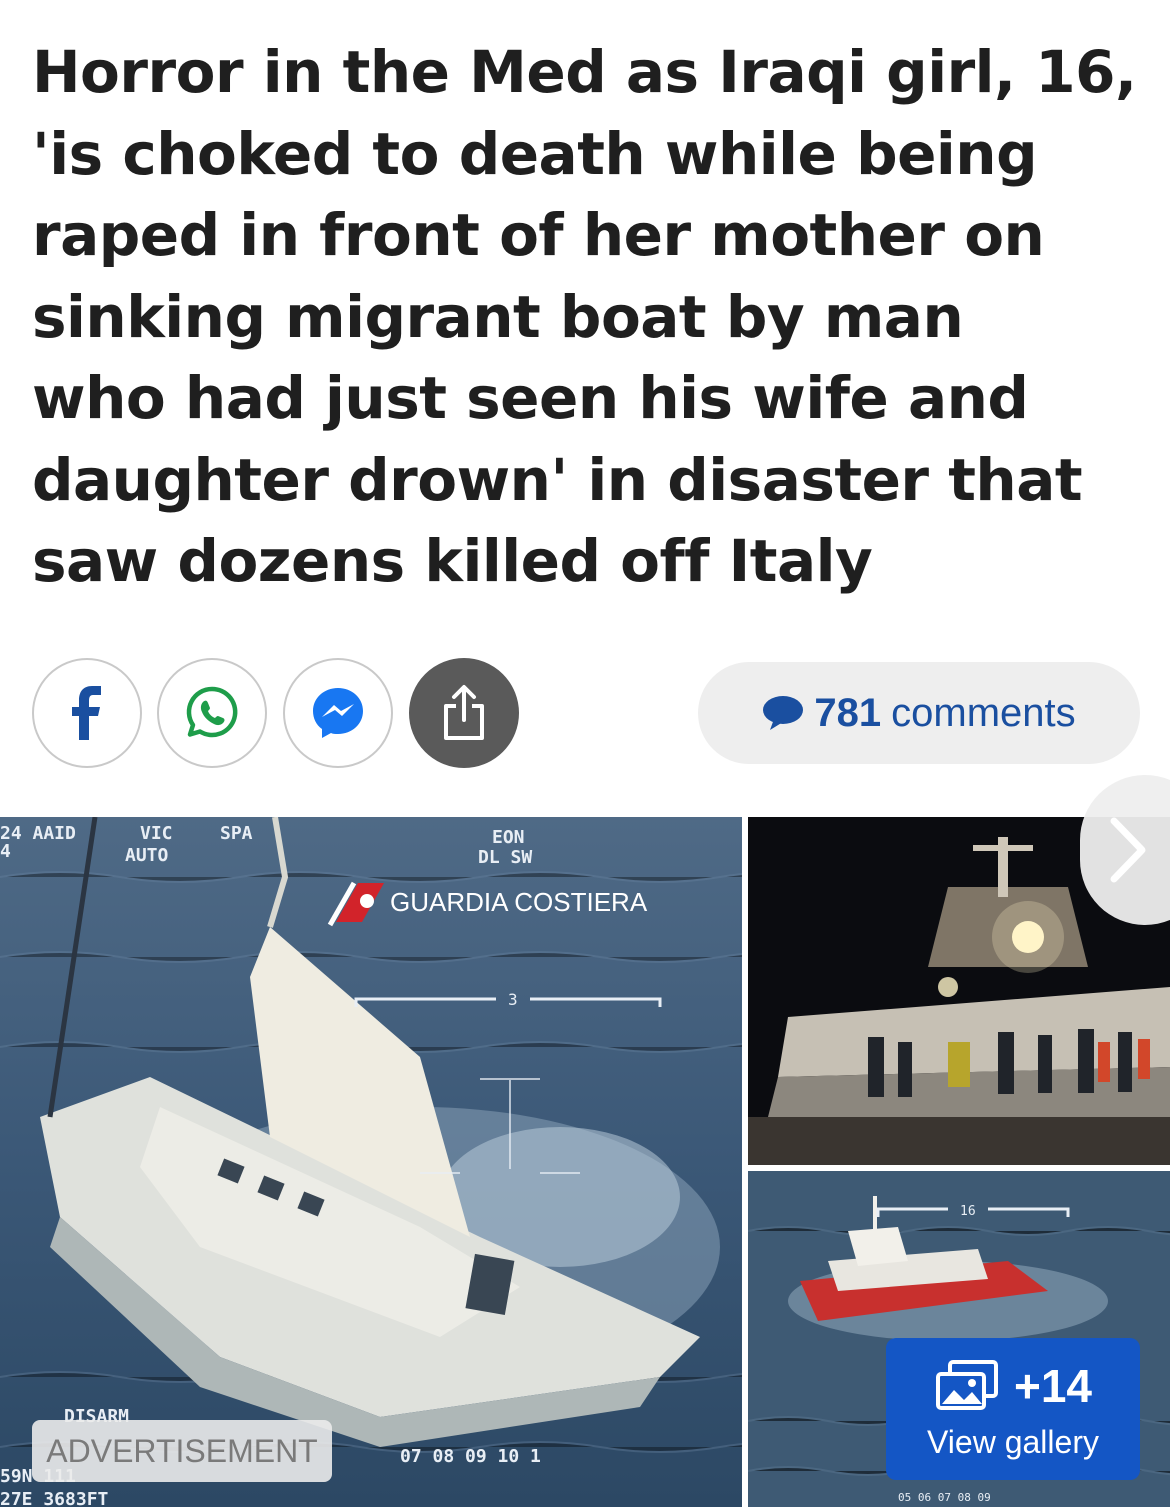 This screenshot has height=1507, width=1170. I want to click on messenger-icon, so click(338, 713).